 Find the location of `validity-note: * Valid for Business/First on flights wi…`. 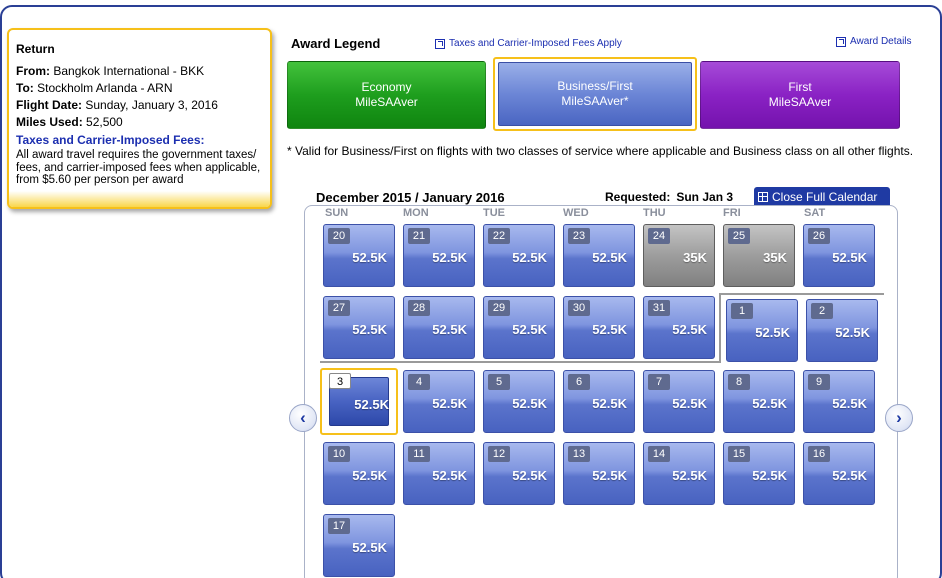

validity-note: * Valid for Business/First on flights wi… is located at coordinates (600, 151).